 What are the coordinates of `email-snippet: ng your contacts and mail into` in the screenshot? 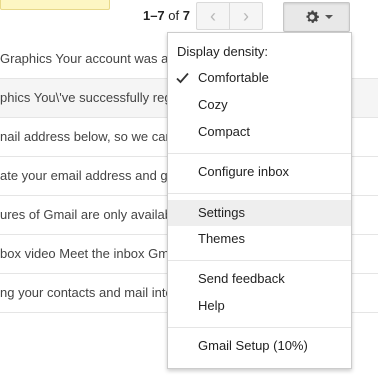 It's located at (86, 292).